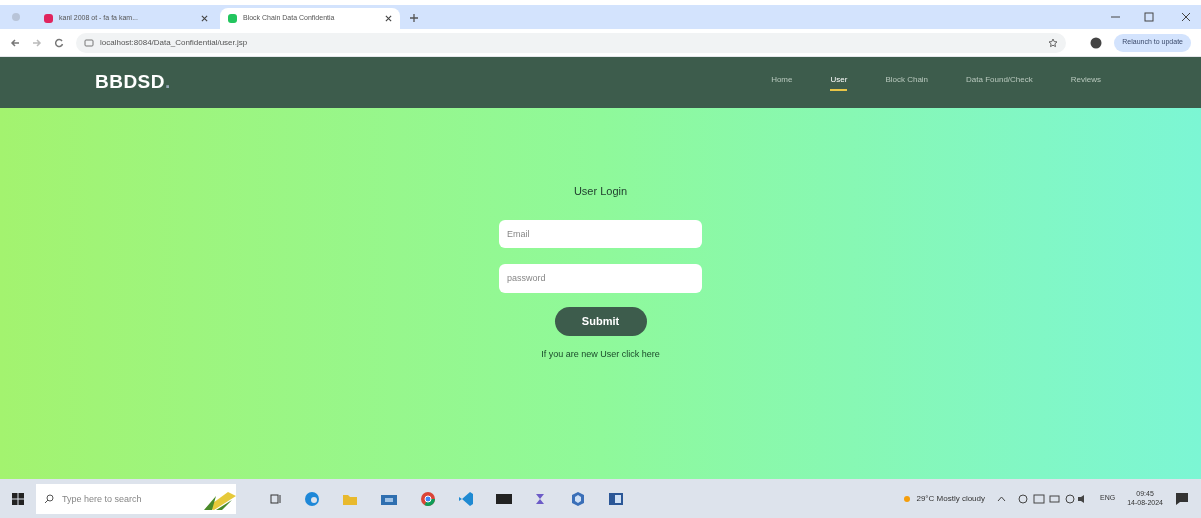 Image resolution: width=1201 pixels, height=518 pixels. I want to click on email-field: Email, so click(600, 233).